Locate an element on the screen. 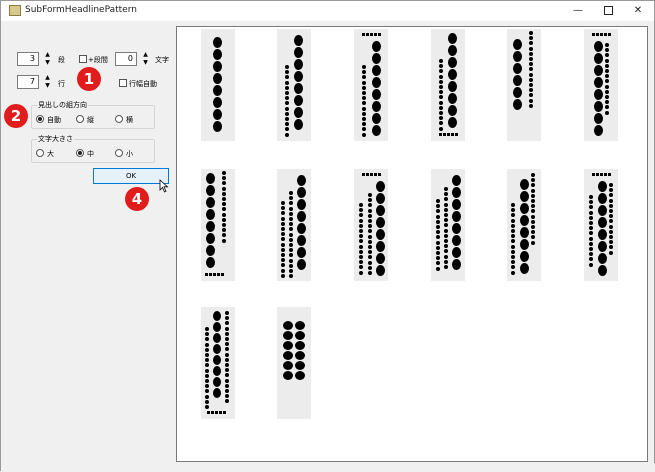 The width and height of the screenshot is (655, 472). size-small-radio is located at coordinates (119, 153).